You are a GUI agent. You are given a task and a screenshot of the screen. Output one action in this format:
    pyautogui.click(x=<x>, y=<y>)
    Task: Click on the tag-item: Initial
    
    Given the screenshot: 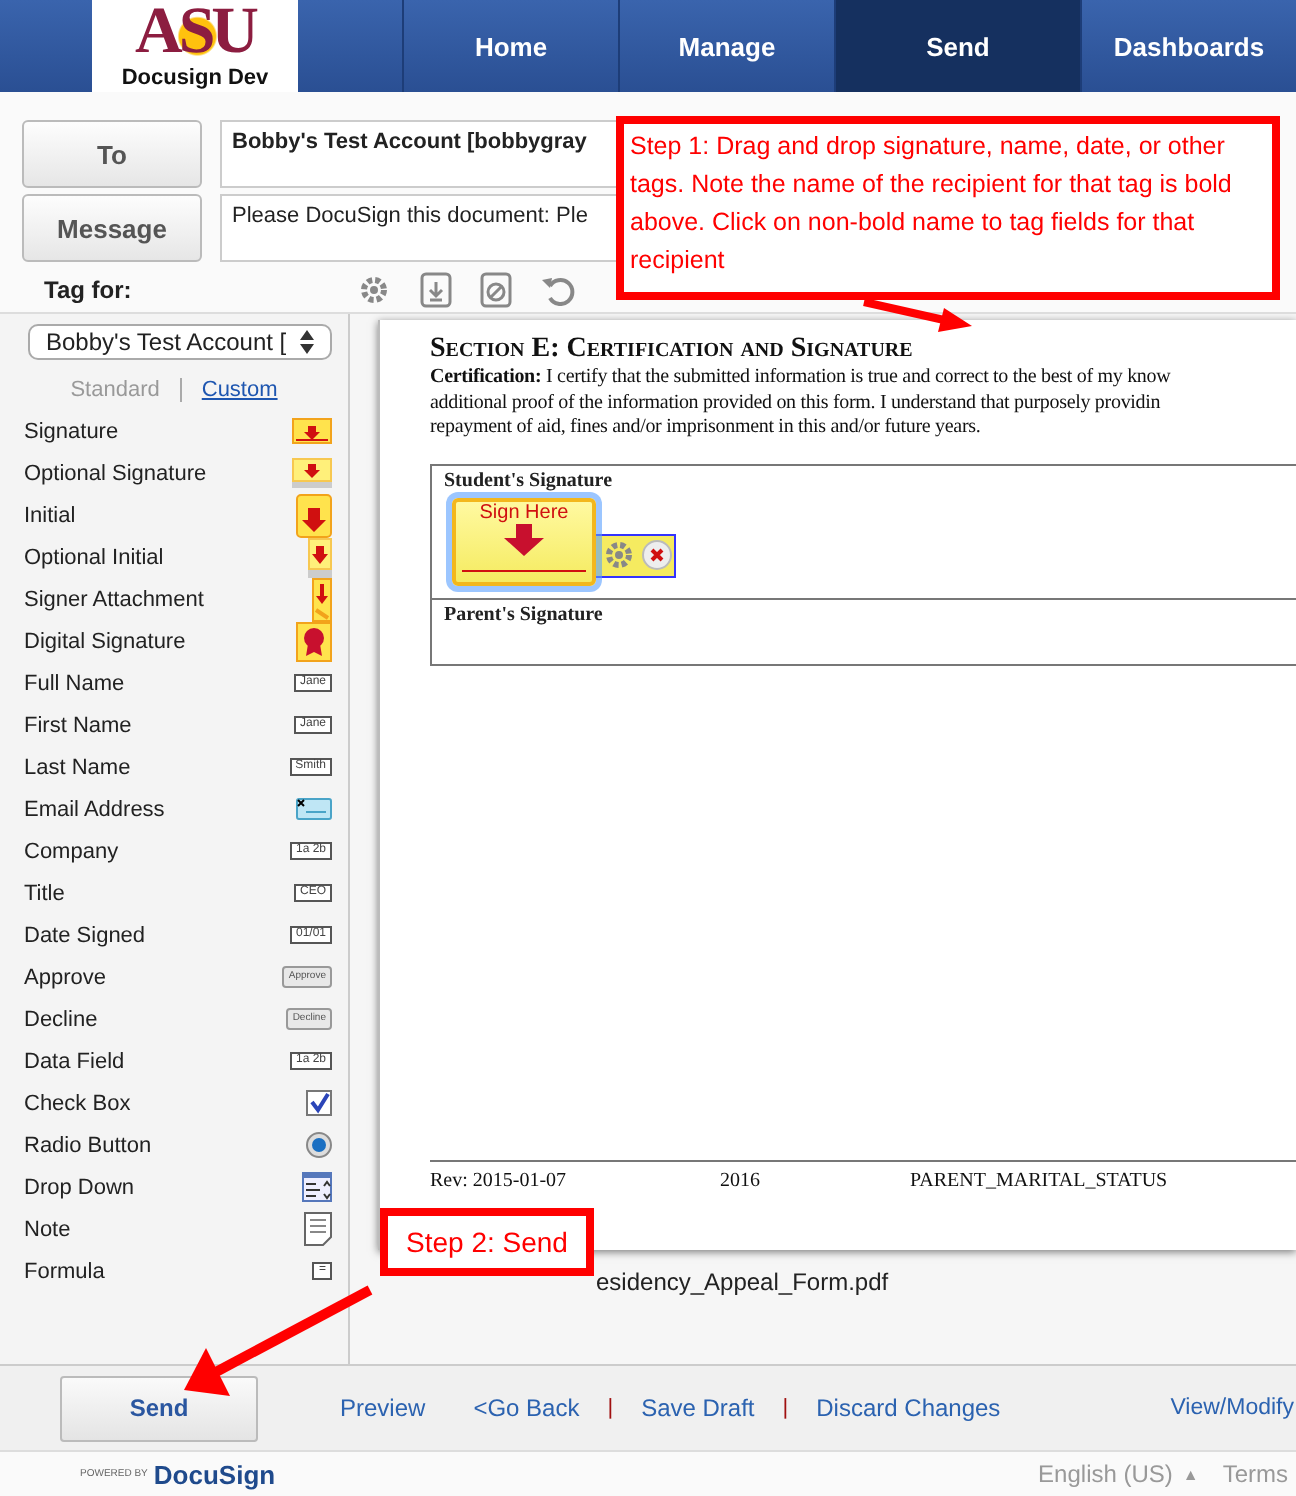 What is the action you would take?
    pyautogui.click(x=50, y=515)
    